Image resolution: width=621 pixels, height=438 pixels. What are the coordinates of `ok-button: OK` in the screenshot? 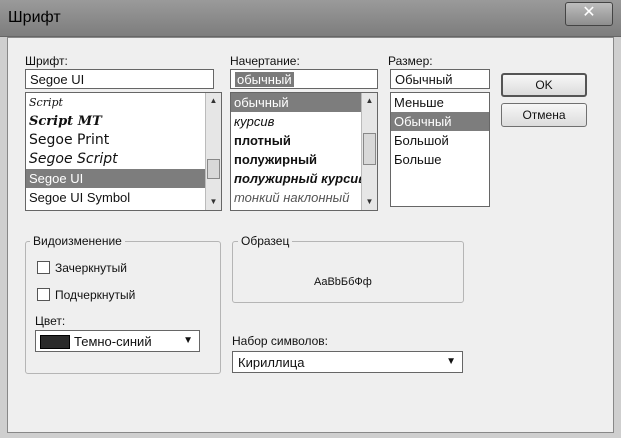 It's located at (544, 85).